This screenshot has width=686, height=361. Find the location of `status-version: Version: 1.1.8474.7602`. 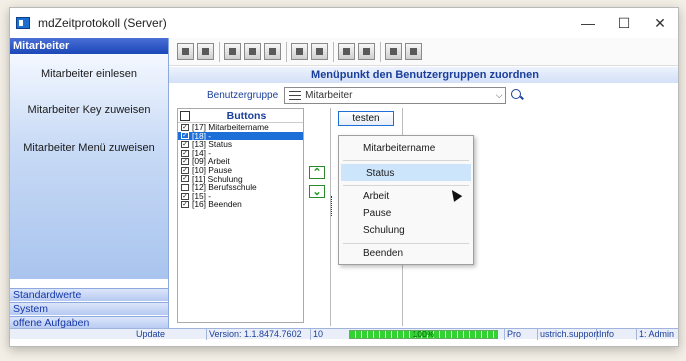

status-version: Version: 1.1.8474.7602 is located at coordinates (254, 334).